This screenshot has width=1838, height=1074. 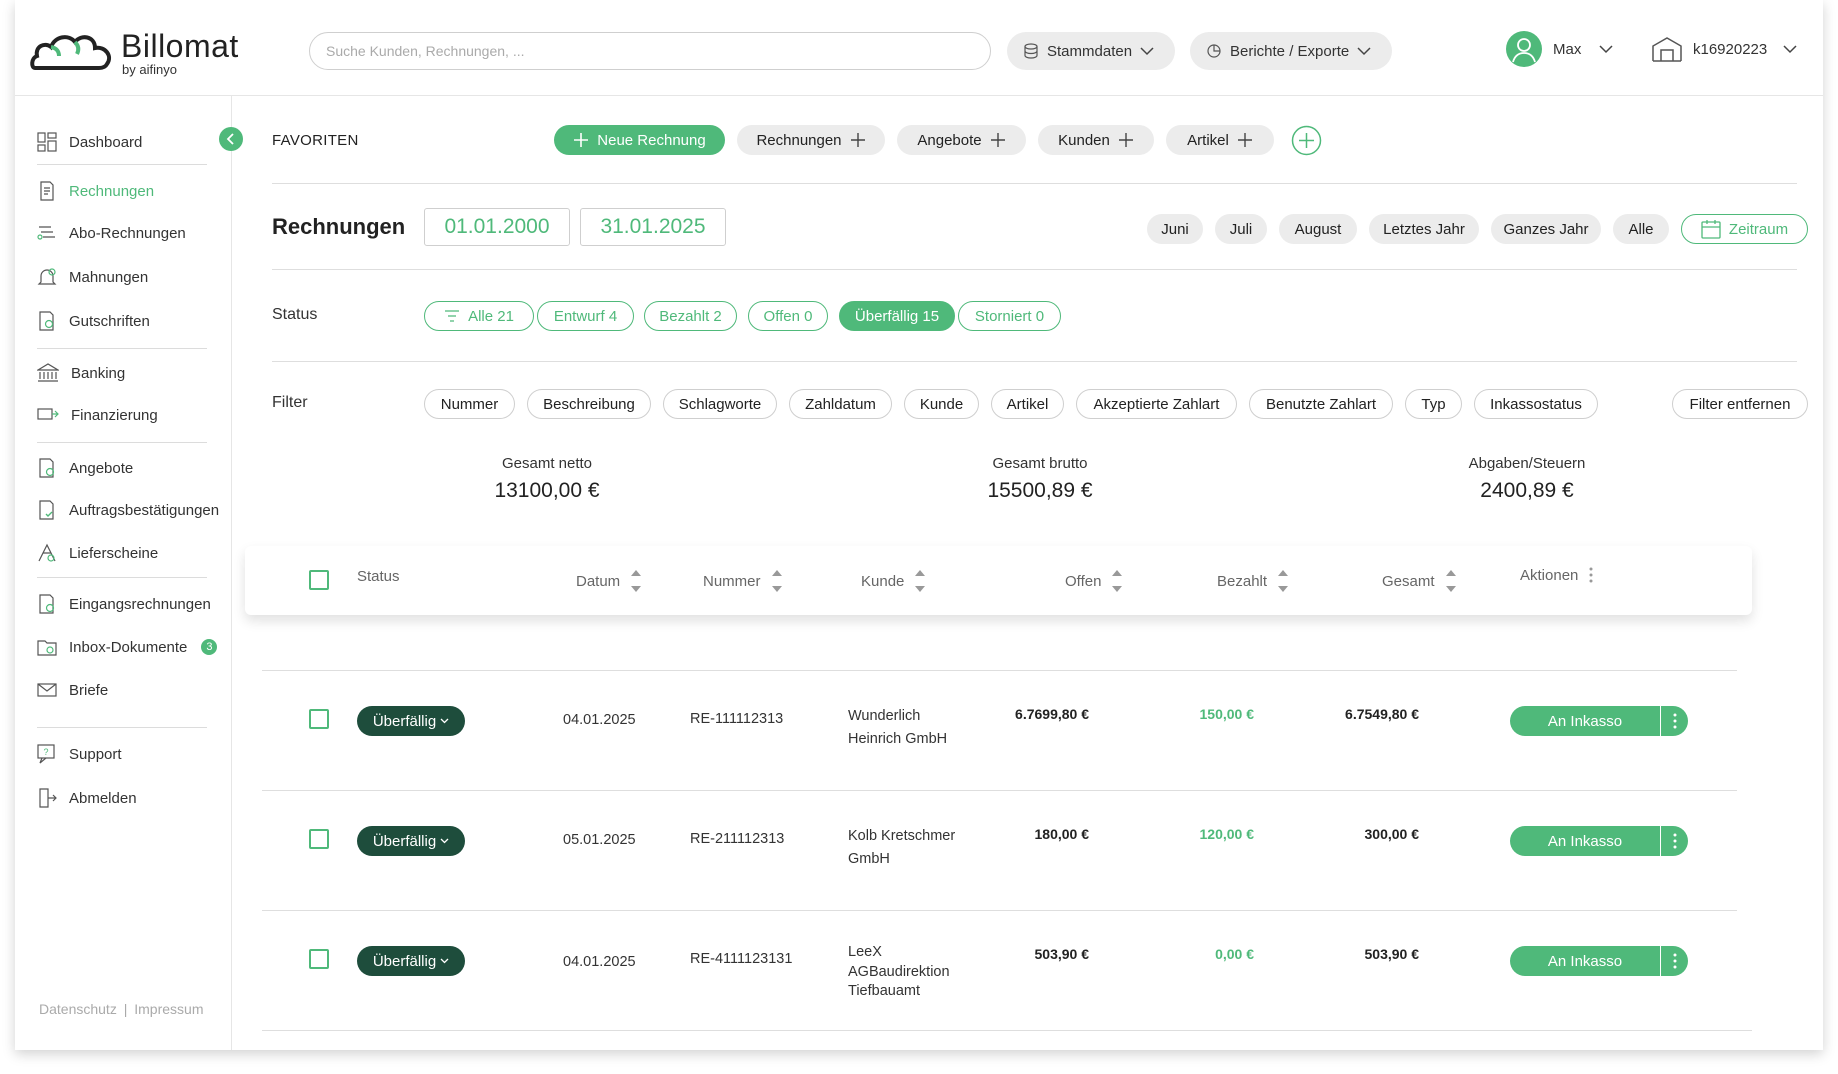 I want to click on range-alle: Alle, so click(x=1641, y=229).